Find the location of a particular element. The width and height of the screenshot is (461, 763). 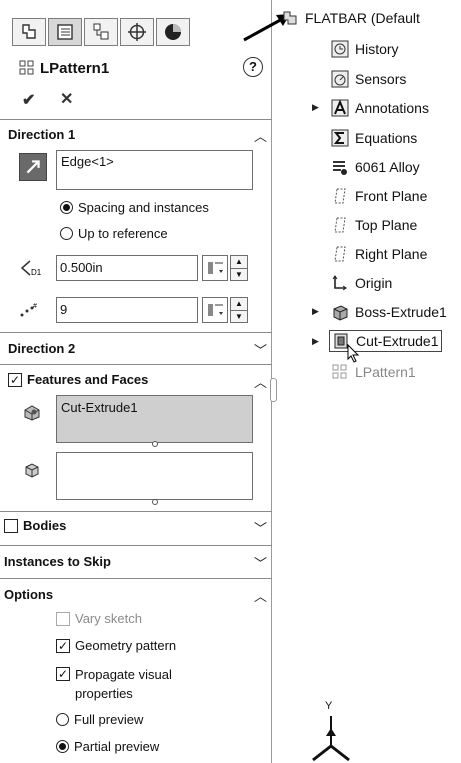

propagate-visual-properties-checkbox: ✓ Propagate visual properties is located at coordinates (114, 684).